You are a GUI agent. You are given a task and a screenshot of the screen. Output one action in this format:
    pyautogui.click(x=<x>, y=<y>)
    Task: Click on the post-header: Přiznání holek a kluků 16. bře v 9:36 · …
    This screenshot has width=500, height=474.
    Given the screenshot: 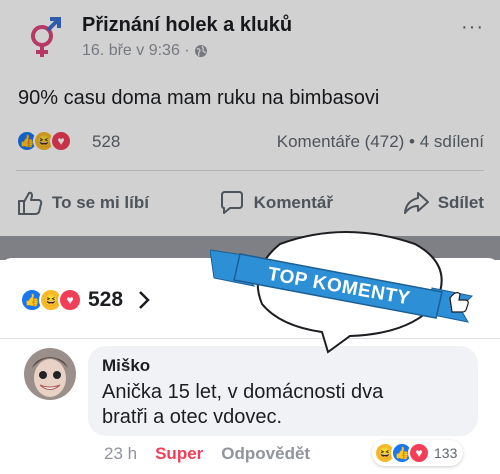 What is the action you would take?
    pyautogui.click(x=250, y=35)
    